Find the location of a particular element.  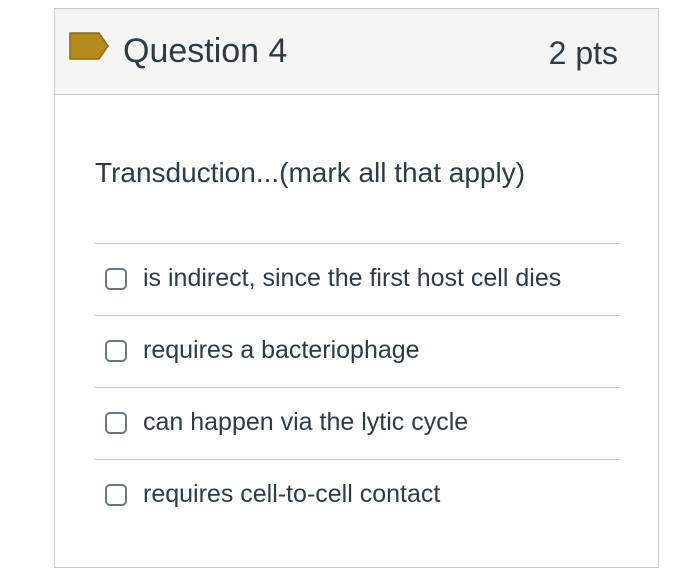

question-points: 2 pts is located at coordinates (583, 53).